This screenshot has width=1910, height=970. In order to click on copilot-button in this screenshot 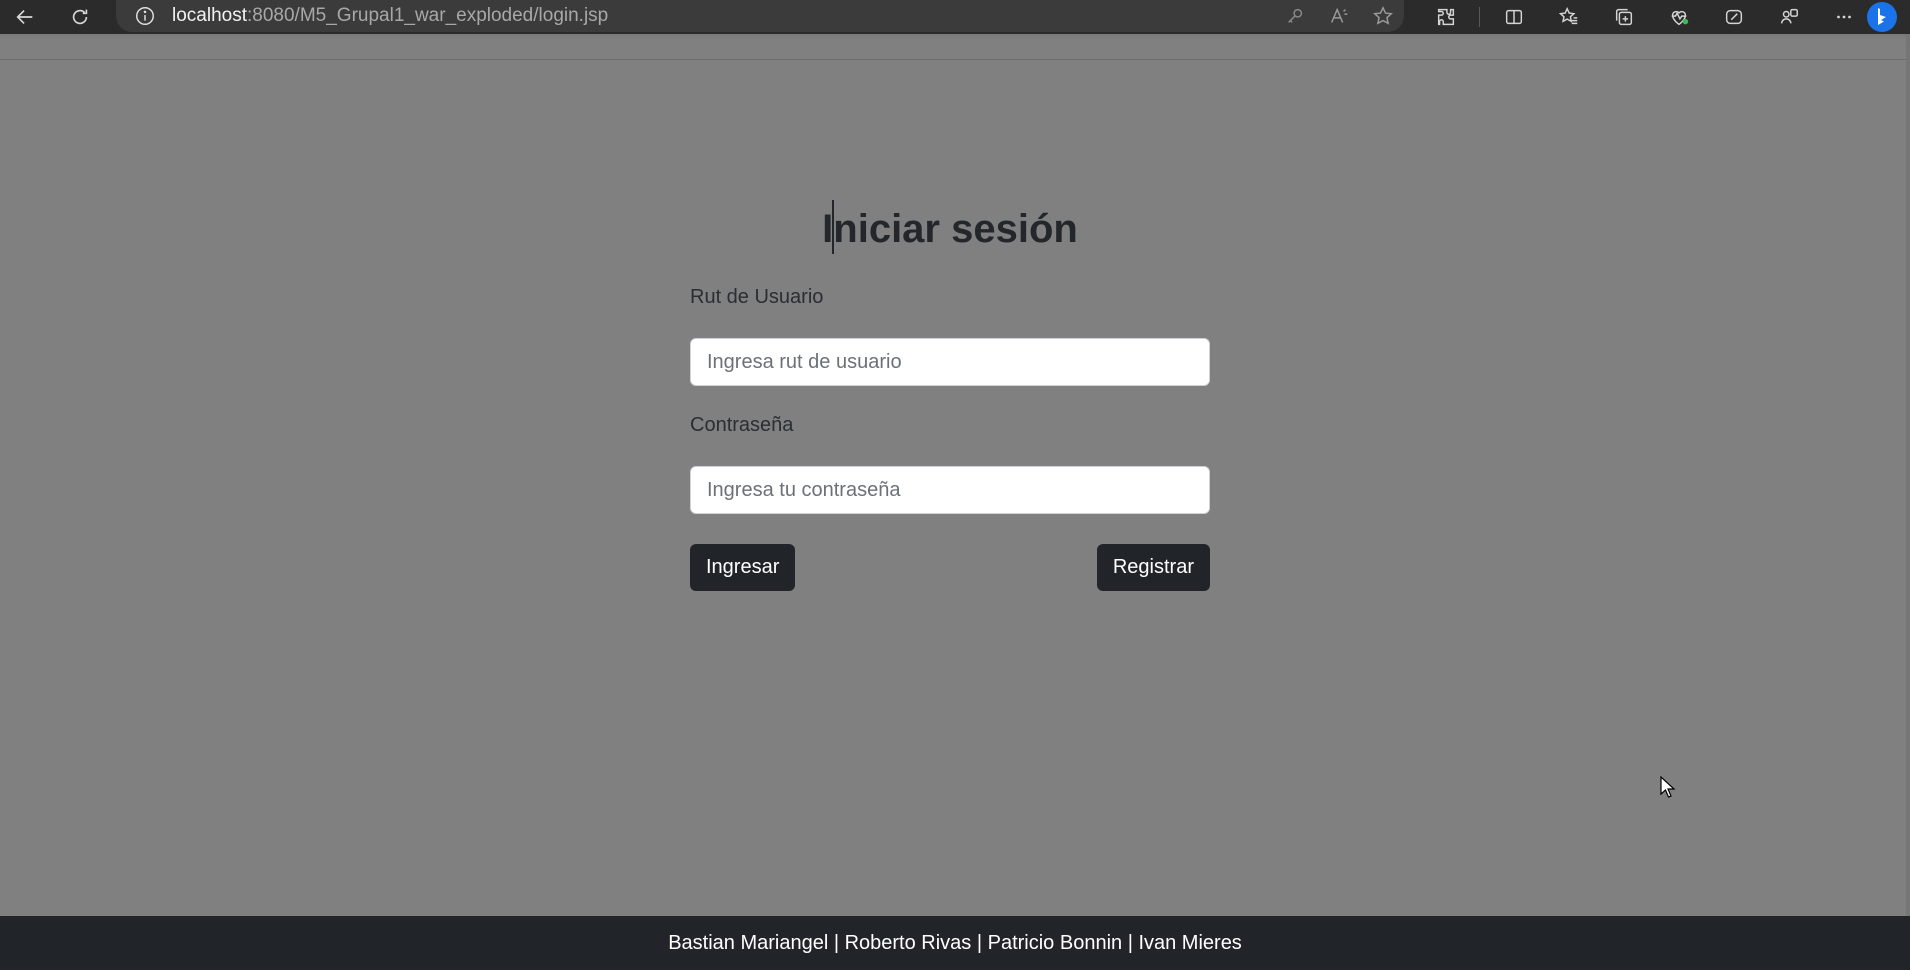, I will do `click(1733, 17)`.